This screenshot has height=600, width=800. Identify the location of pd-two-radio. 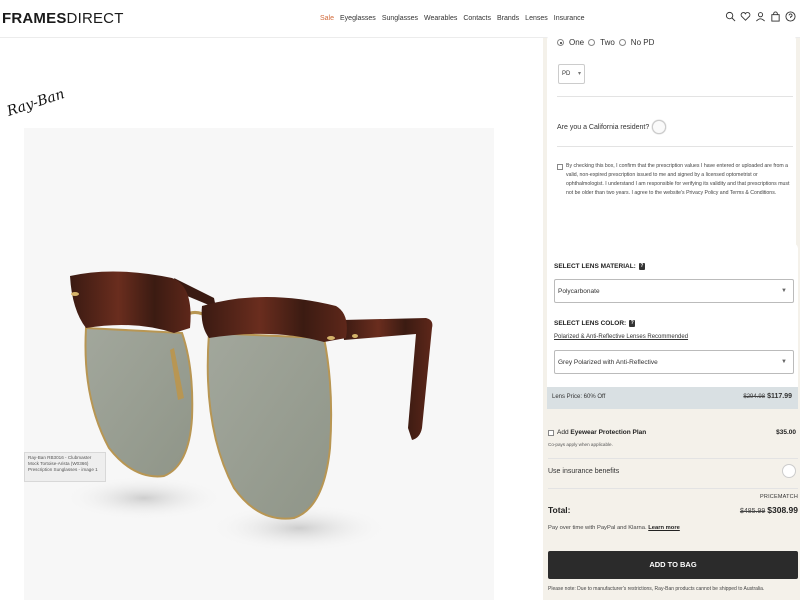
(592, 42).